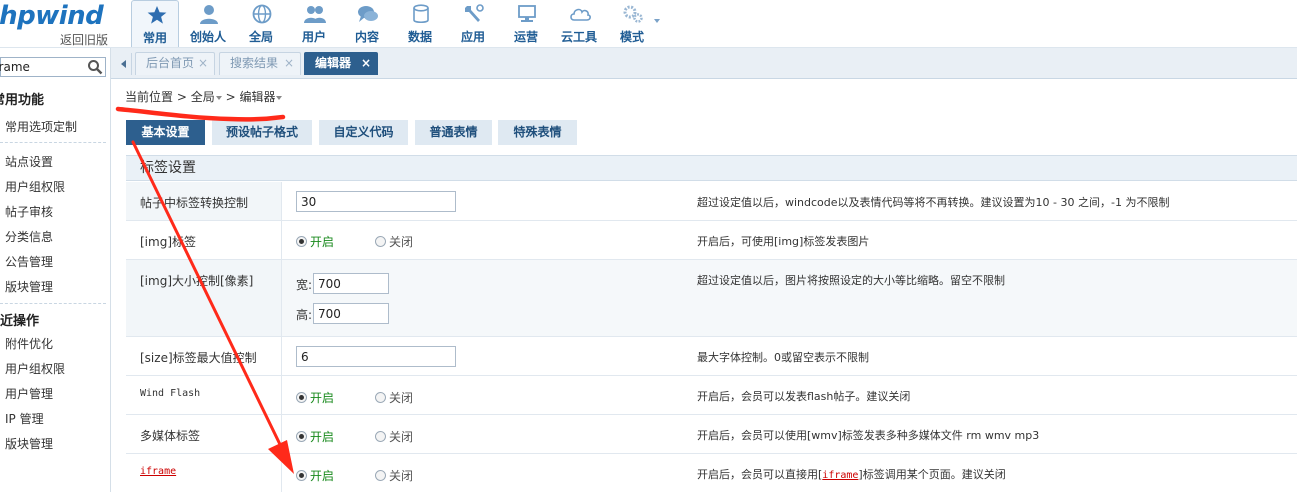  Describe the element at coordinates (527, 13) in the screenshot. I see `monitor-icon` at that location.